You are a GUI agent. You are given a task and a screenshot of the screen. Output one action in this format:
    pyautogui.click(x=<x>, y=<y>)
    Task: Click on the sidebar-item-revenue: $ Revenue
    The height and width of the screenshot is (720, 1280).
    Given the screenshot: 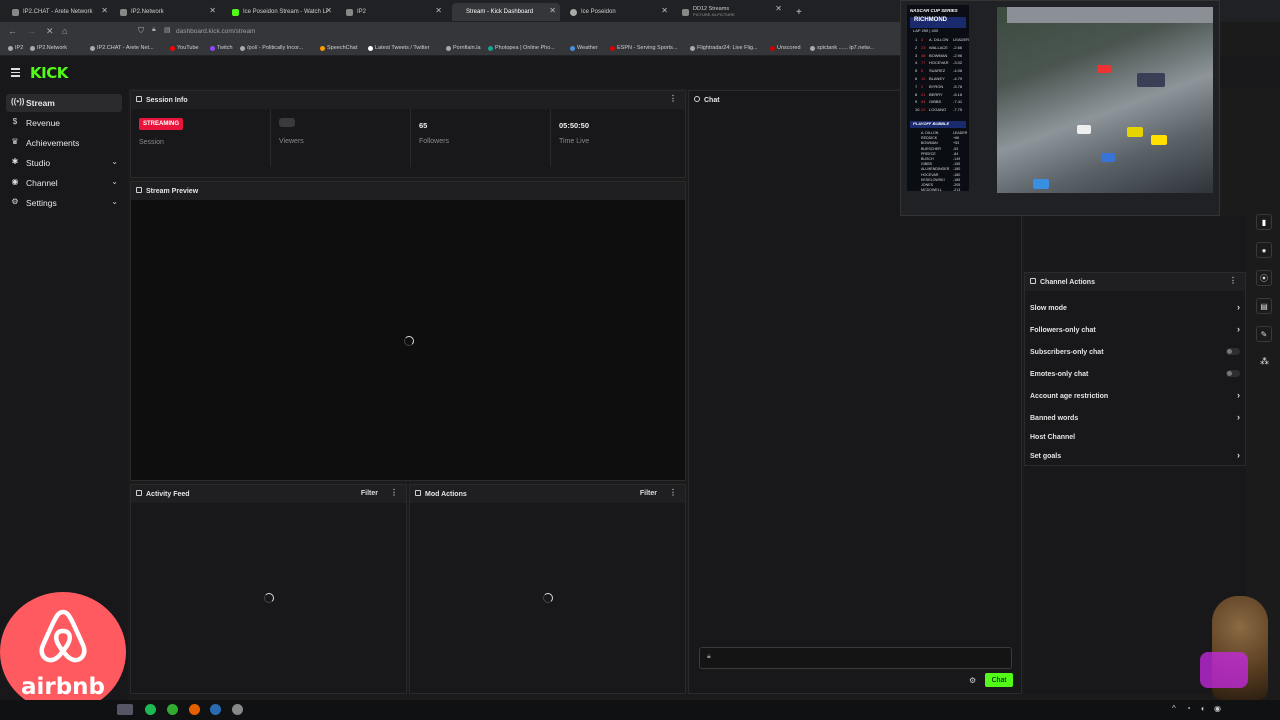 What is the action you would take?
    pyautogui.click(x=64, y=123)
    